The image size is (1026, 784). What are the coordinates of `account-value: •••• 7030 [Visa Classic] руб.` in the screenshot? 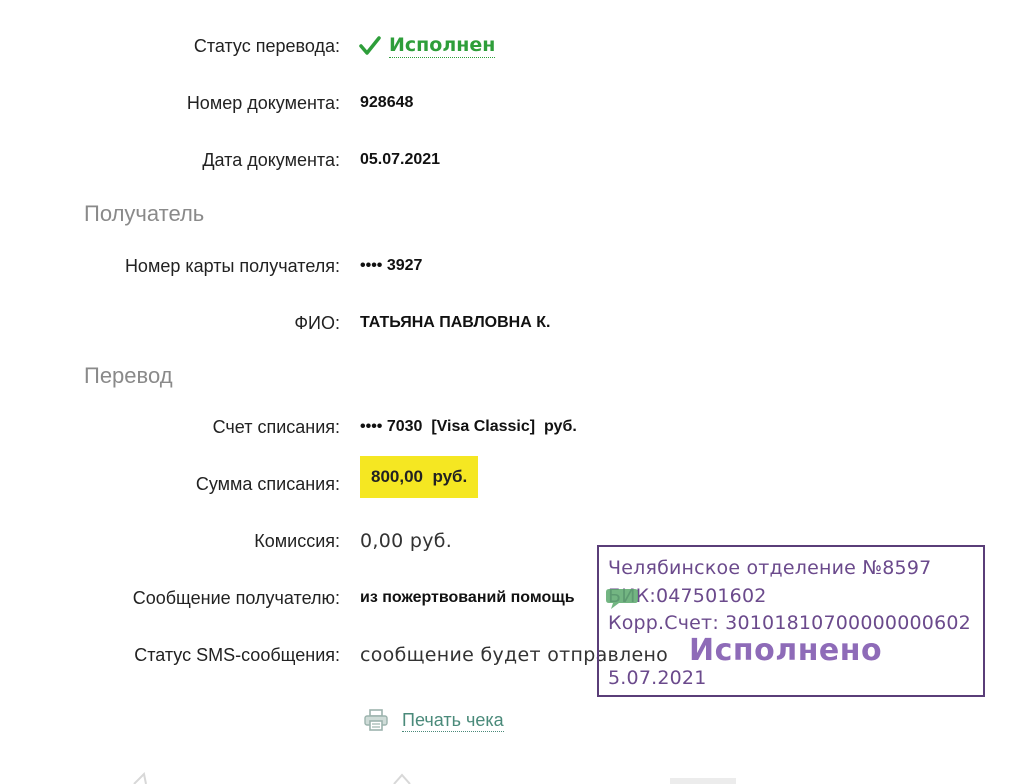 It's located at (468, 426).